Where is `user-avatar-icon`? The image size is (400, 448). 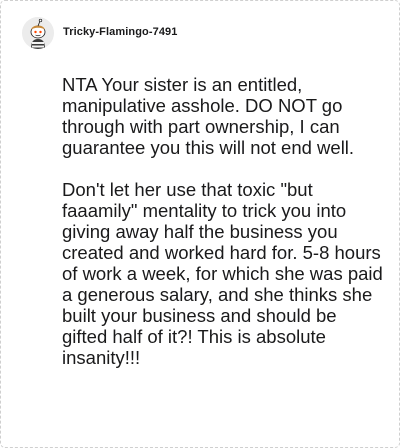
user-avatar-icon is located at coordinates (38, 33).